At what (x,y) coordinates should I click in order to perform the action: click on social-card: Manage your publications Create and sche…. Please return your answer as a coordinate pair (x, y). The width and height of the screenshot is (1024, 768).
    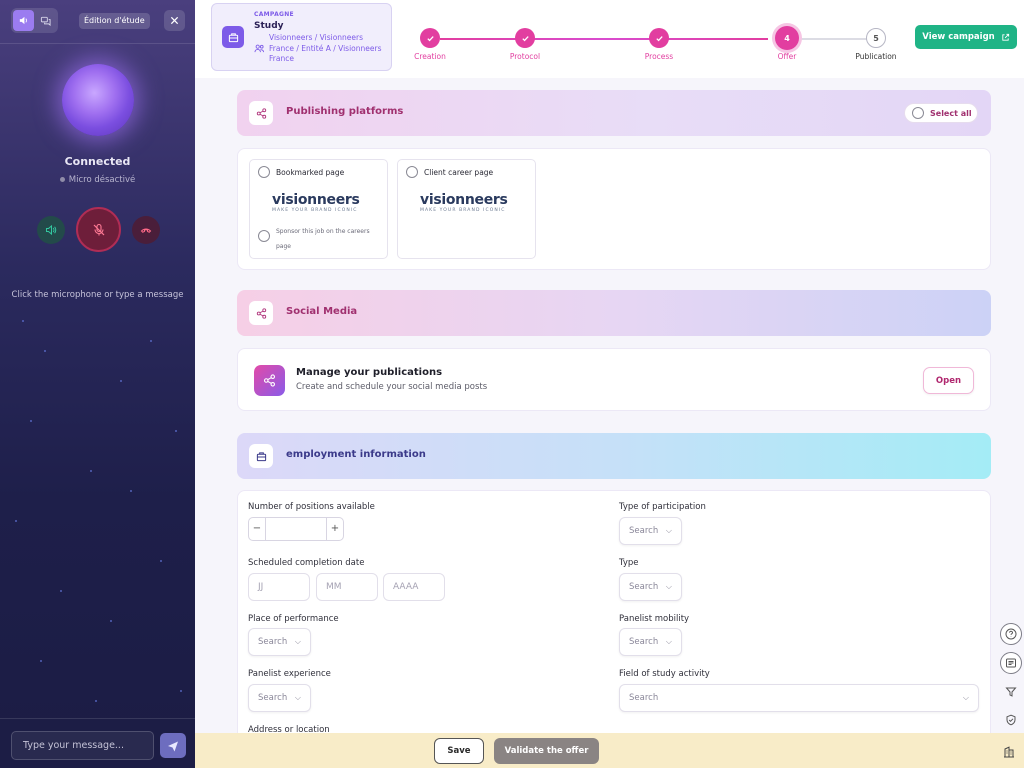
    Looking at the image, I should click on (614, 379).